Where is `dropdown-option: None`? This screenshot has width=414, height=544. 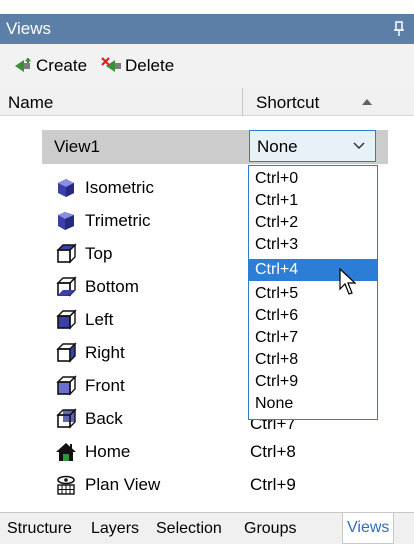
dropdown-option: None is located at coordinates (313, 404).